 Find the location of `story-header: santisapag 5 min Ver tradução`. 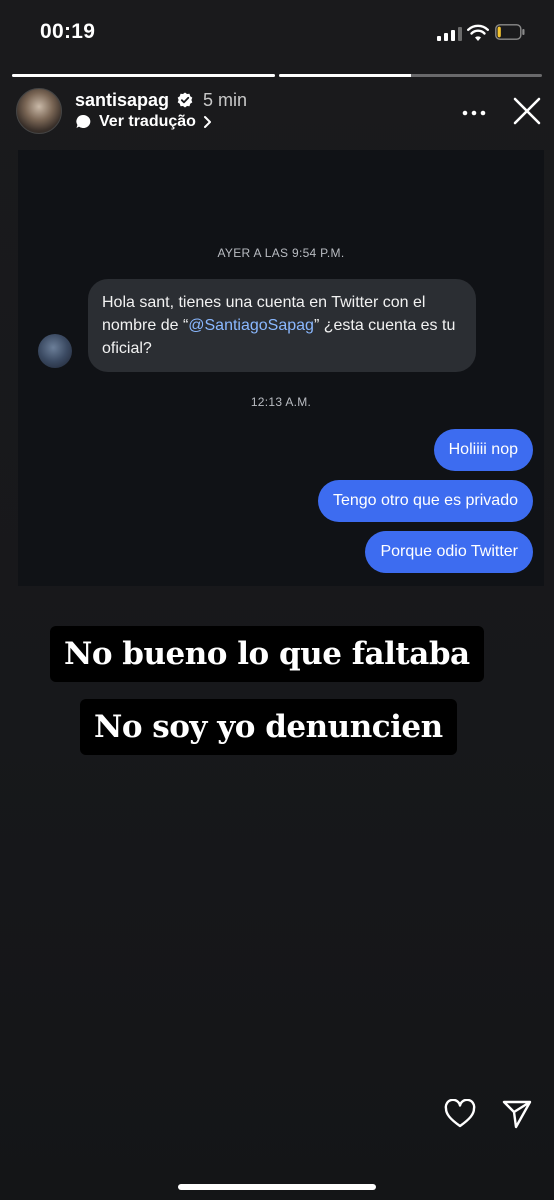

story-header: santisapag 5 min Ver tradução is located at coordinates (277, 113).